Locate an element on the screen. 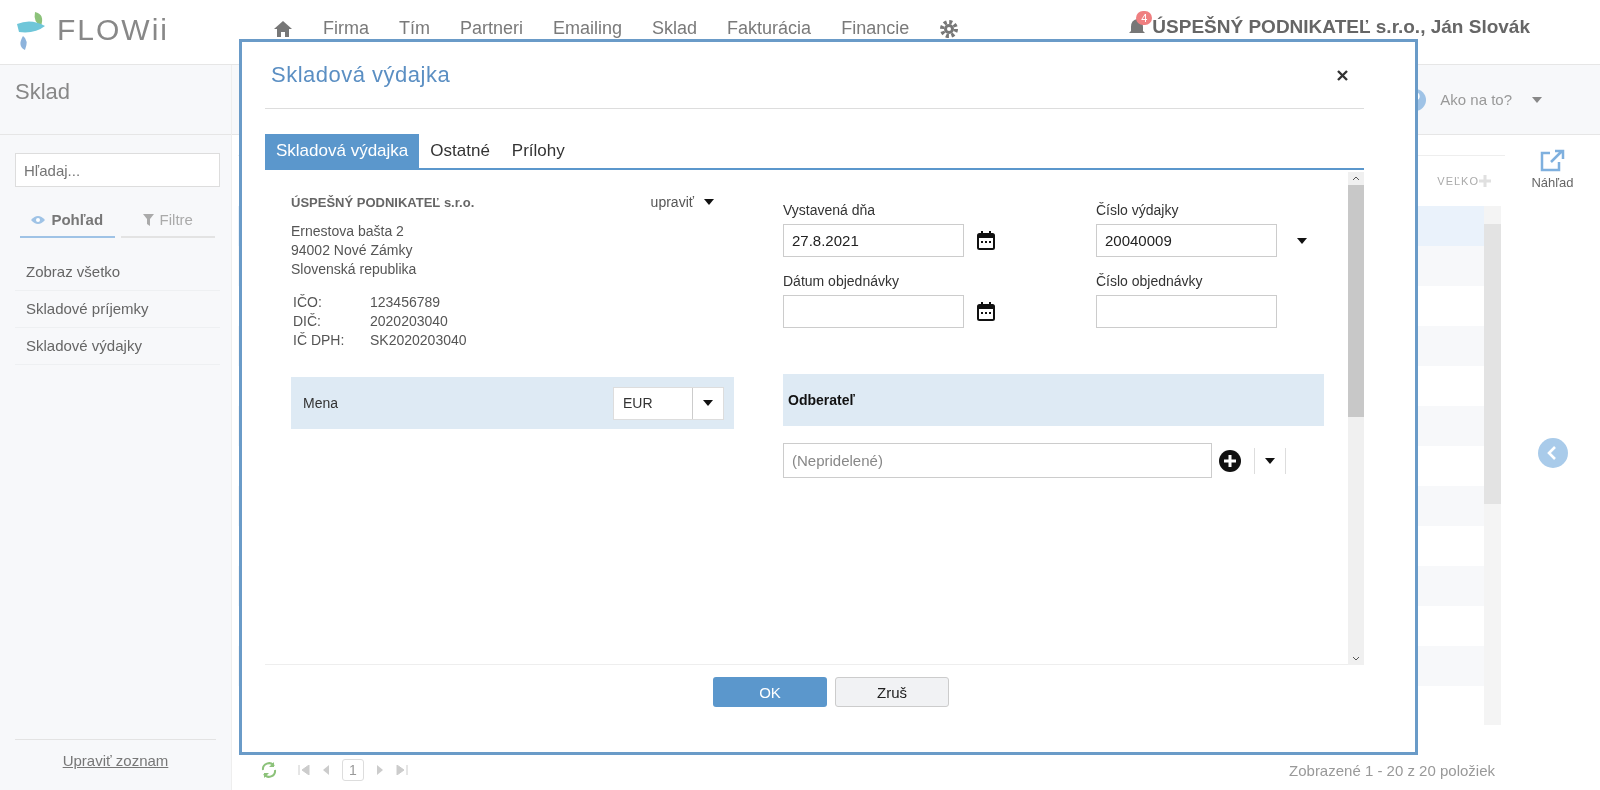 Image resolution: width=1600 pixels, height=790 pixels. id-label: IČ DPH: is located at coordinates (319, 340).